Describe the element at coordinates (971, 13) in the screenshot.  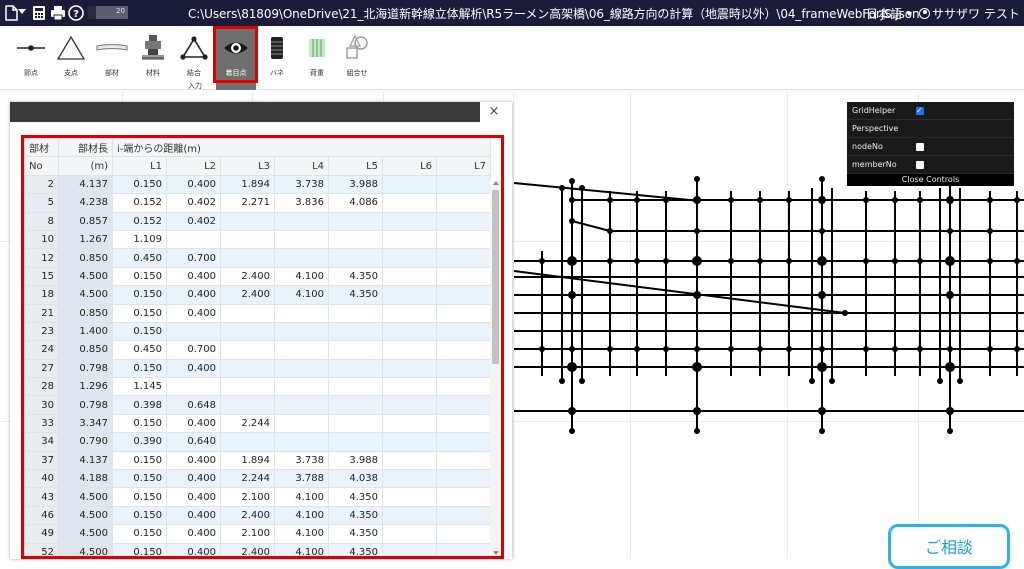
I see `user-menu: ササザワ テスト` at that location.